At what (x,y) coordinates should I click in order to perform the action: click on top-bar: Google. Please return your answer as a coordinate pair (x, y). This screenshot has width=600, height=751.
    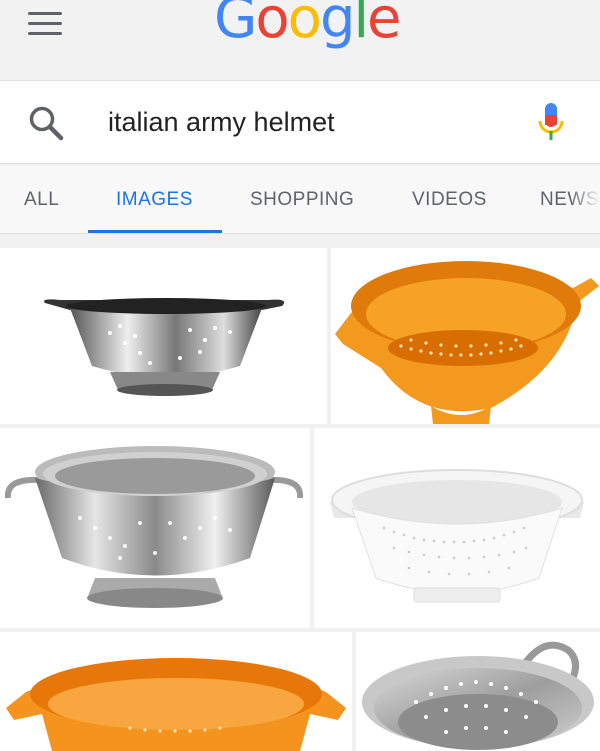
    Looking at the image, I should click on (300, 39).